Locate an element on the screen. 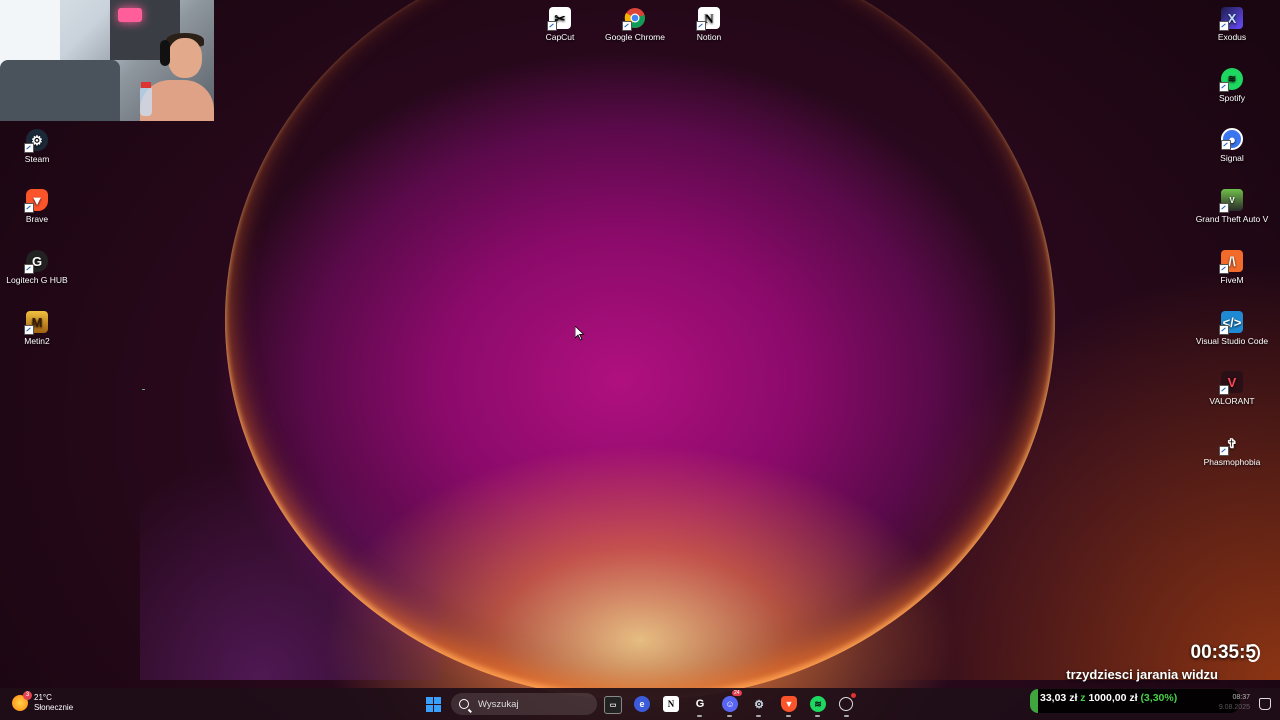  desktop-icon-fivem: /\ FiveM is located at coordinates (1232, 268).